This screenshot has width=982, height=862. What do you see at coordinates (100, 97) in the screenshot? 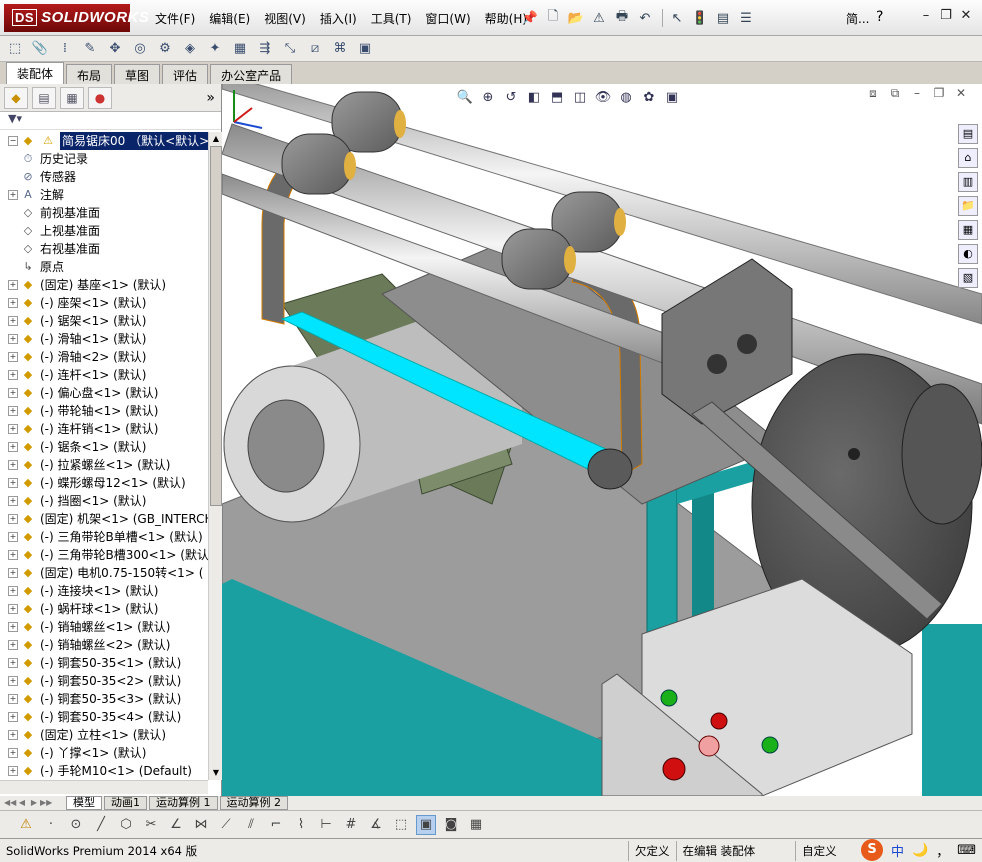
I see `display-manager-icon: ●` at bounding box center [100, 97].